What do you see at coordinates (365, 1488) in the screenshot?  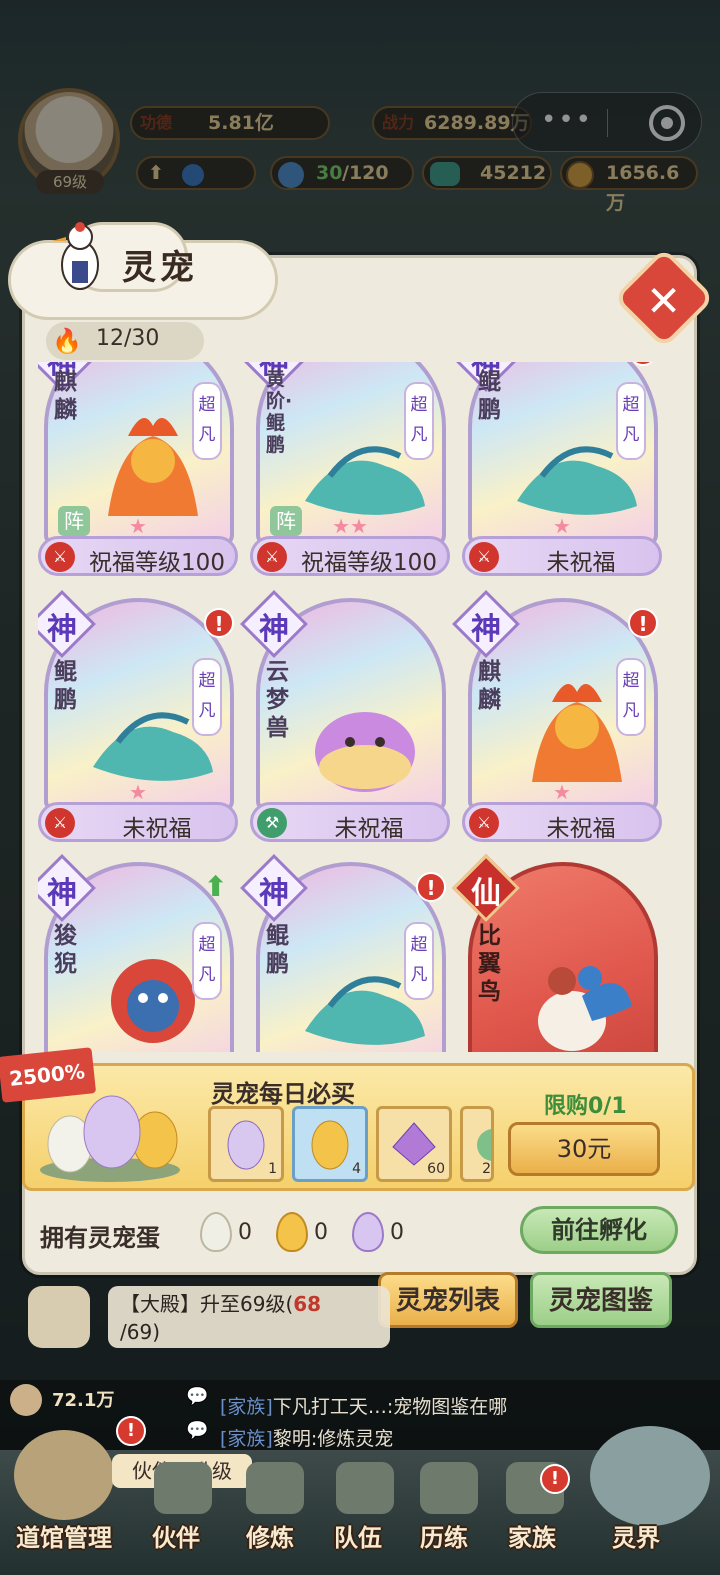 I see `team-icon` at bounding box center [365, 1488].